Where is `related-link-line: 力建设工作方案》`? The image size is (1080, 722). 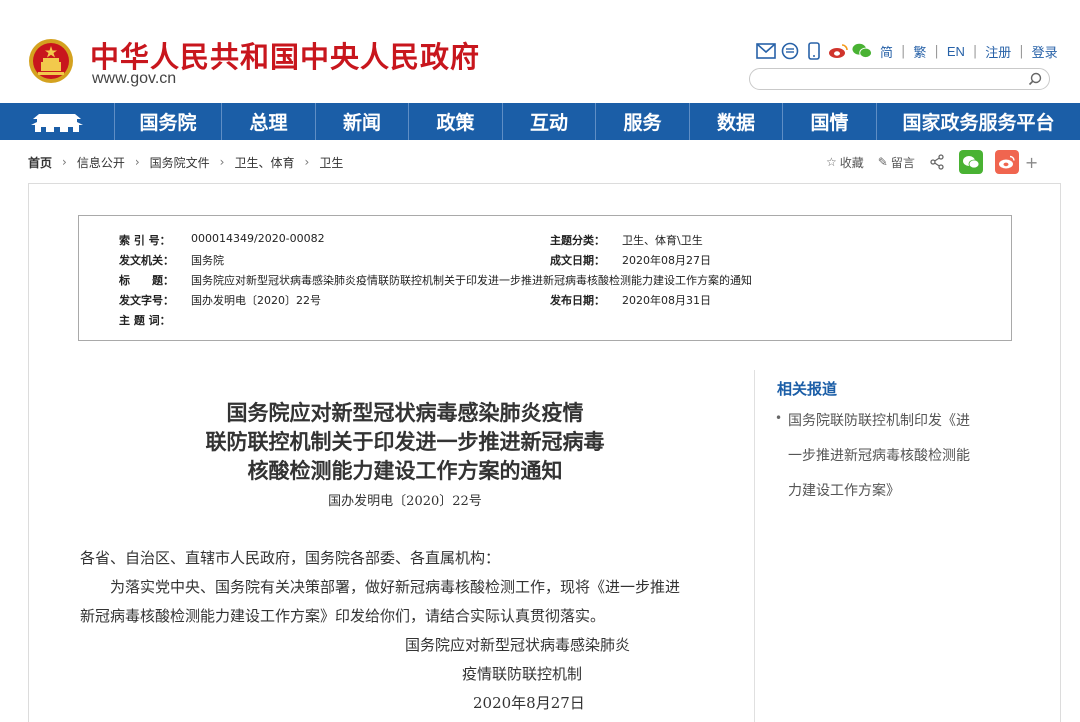 related-link-line: 力建设工作方案》 is located at coordinates (844, 490).